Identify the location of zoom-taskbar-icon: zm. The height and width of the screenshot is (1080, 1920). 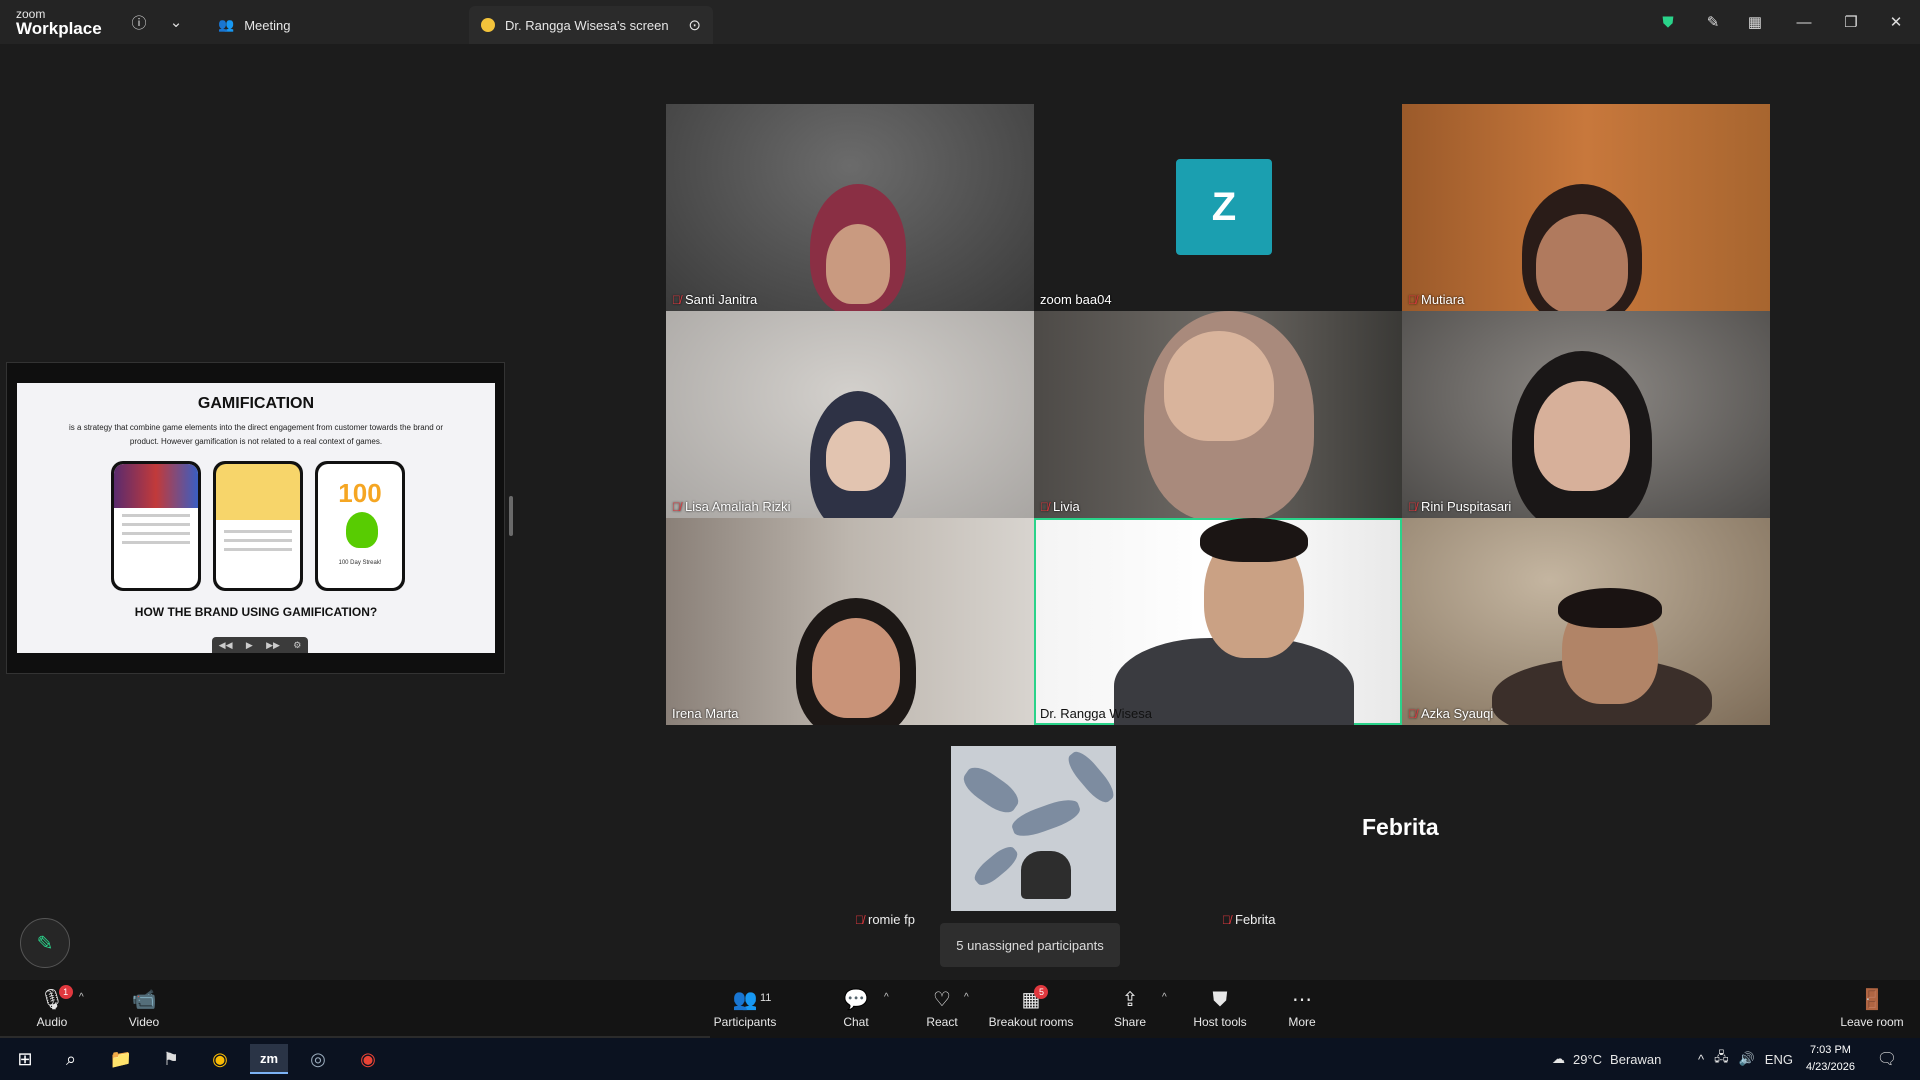
(269, 1059).